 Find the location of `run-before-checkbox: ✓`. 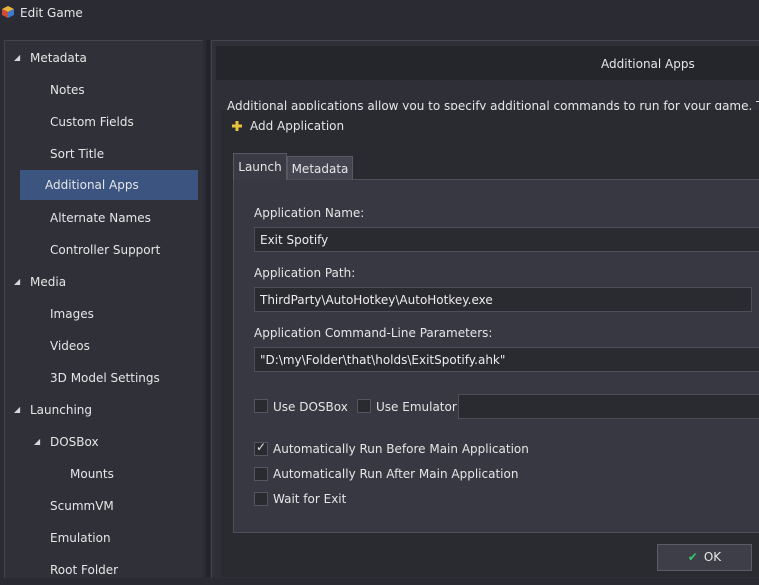

run-before-checkbox: ✓ is located at coordinates (261, 448).